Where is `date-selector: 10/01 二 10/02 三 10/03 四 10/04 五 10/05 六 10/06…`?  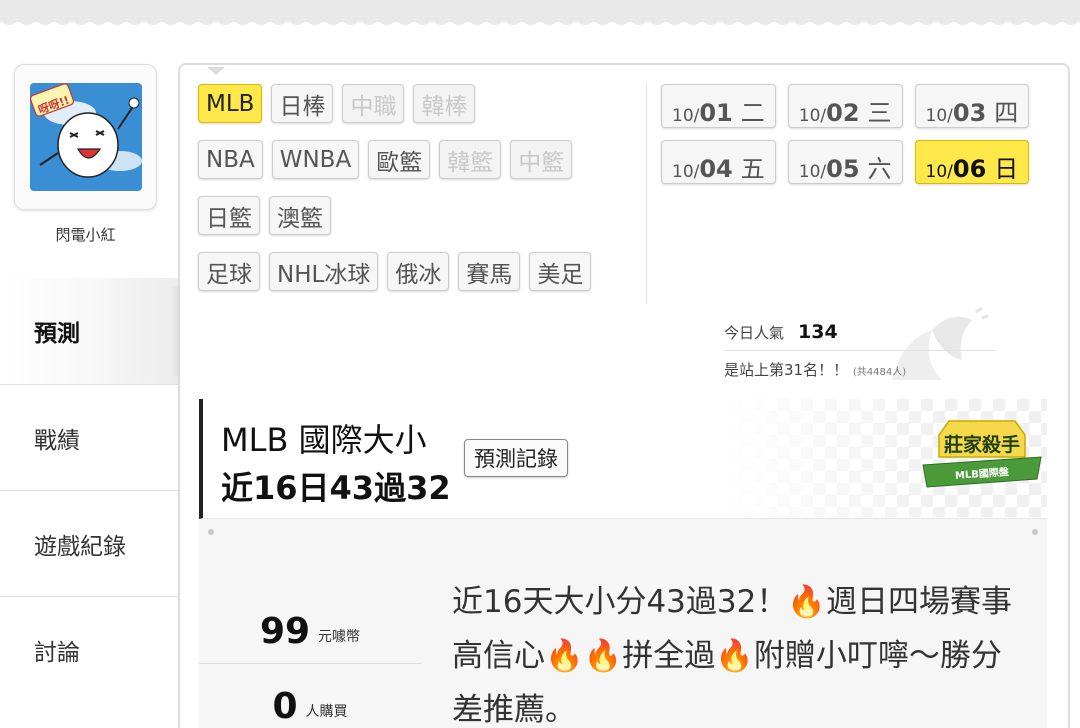
date-selector: 10/01 二 10/02 三 10/03 四 10/04 五 10/05 六 10/06… is located at coordinates (861, 140).